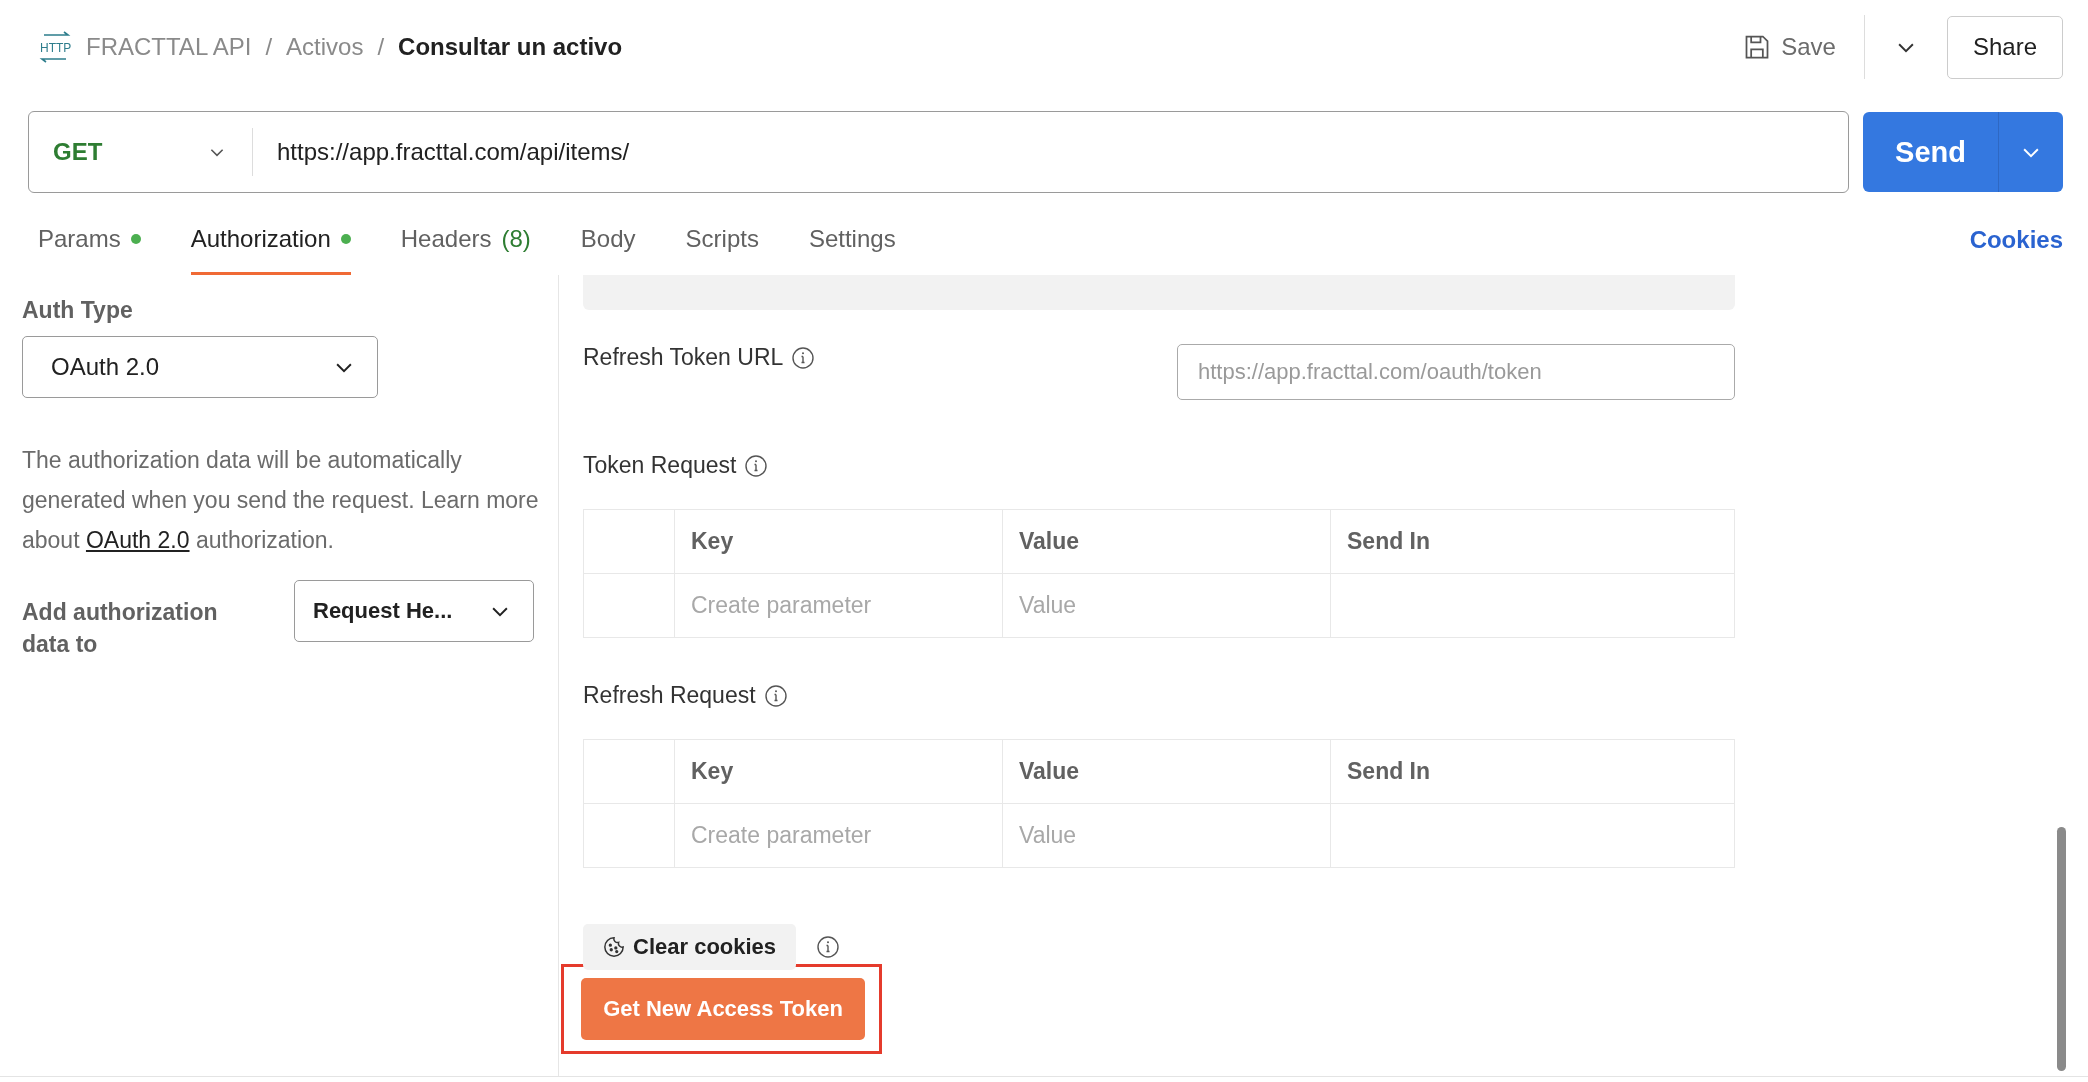  I want to click on save-button: Save, so click(1796, 47).